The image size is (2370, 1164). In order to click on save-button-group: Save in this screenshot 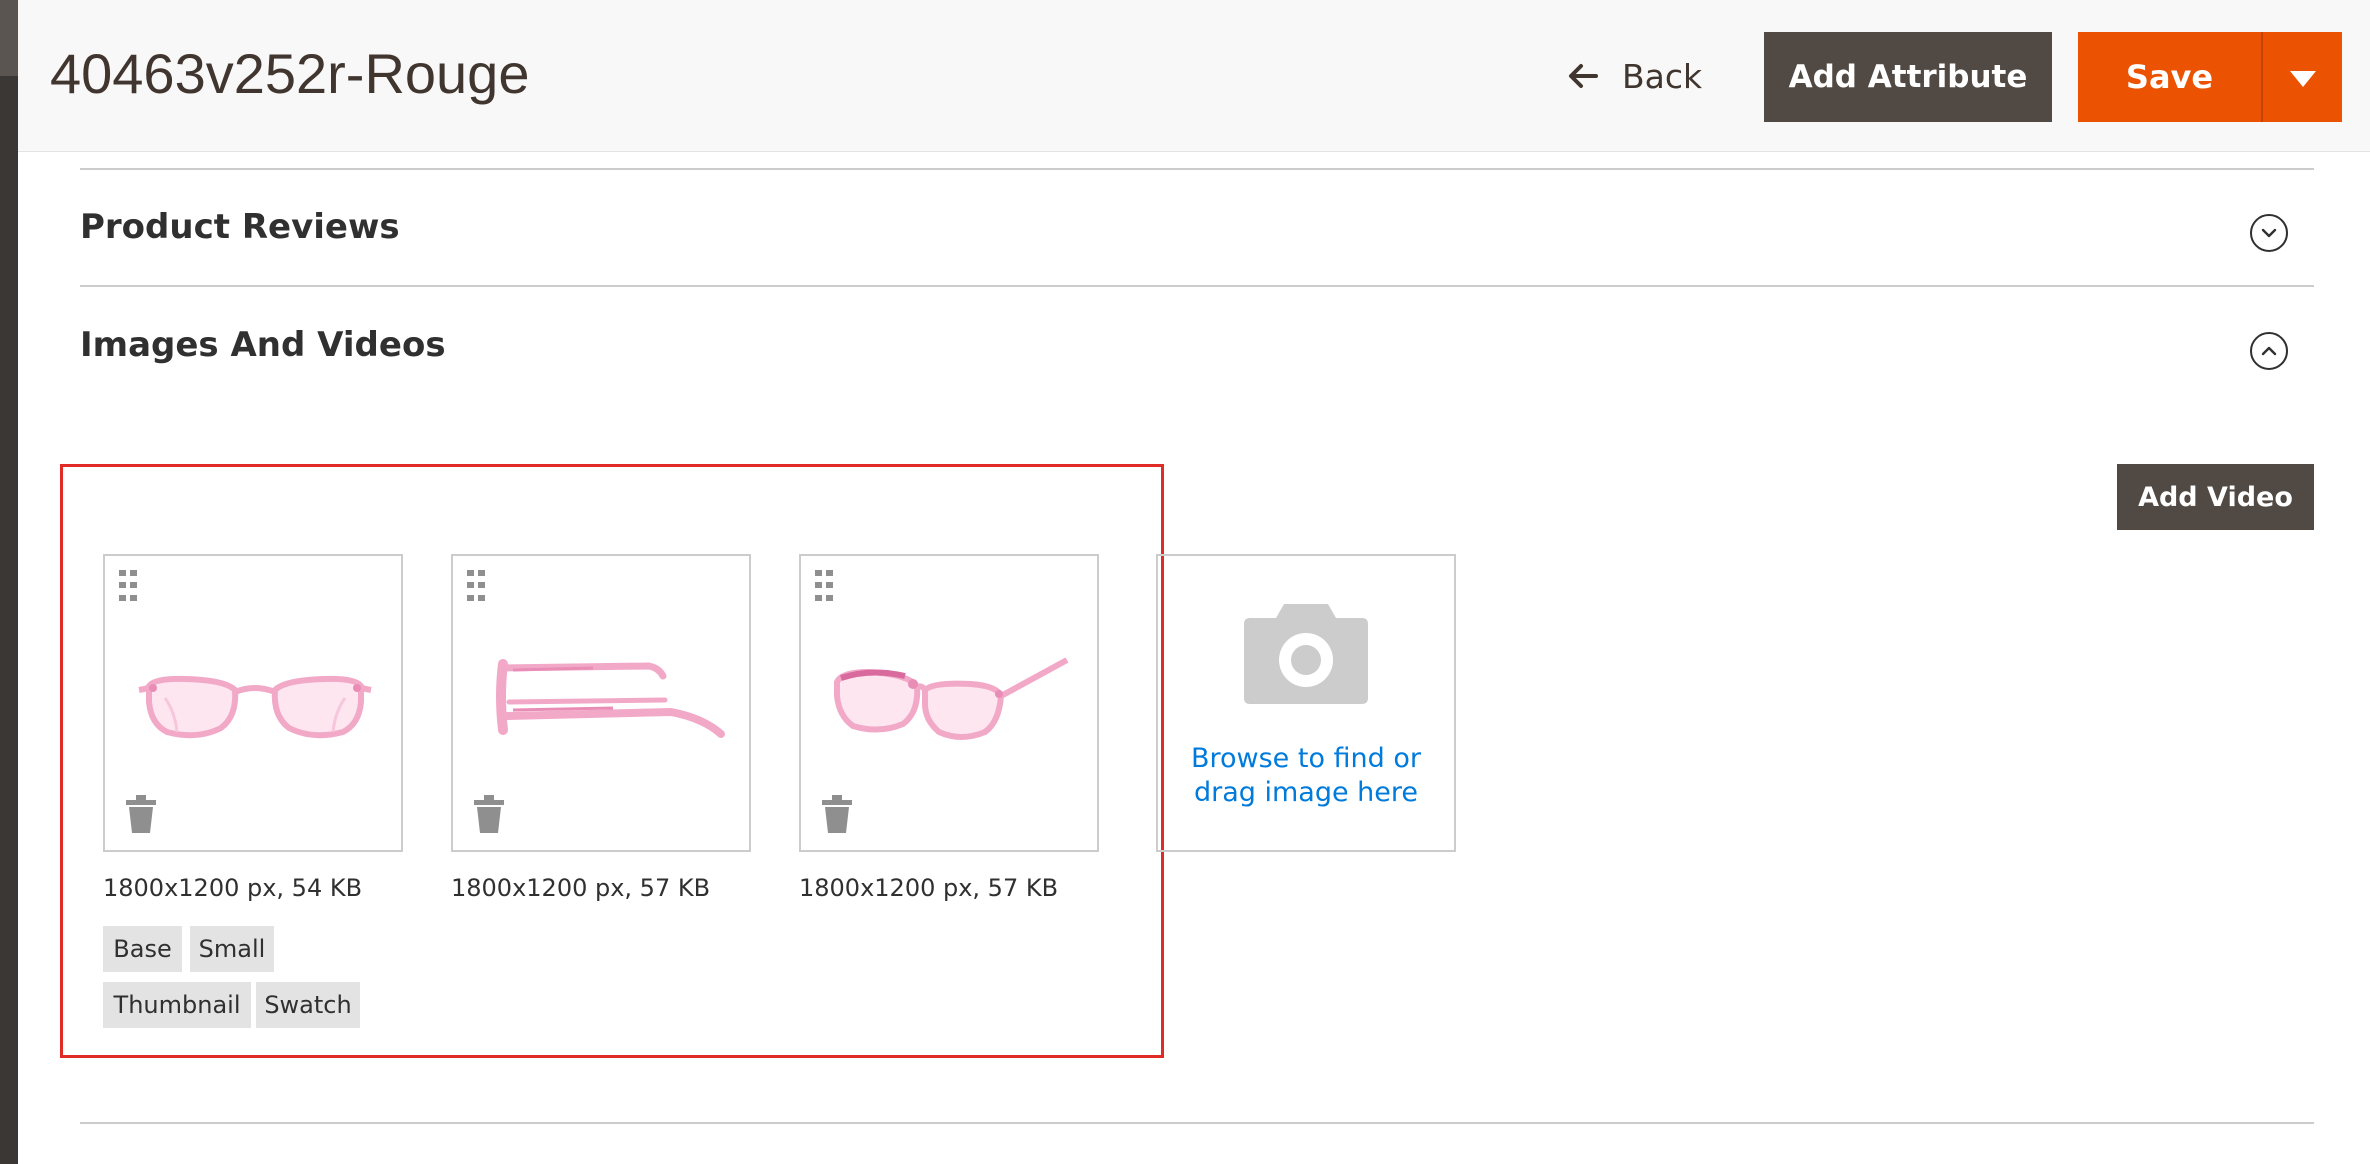, I will do `click(2210, 77)`.